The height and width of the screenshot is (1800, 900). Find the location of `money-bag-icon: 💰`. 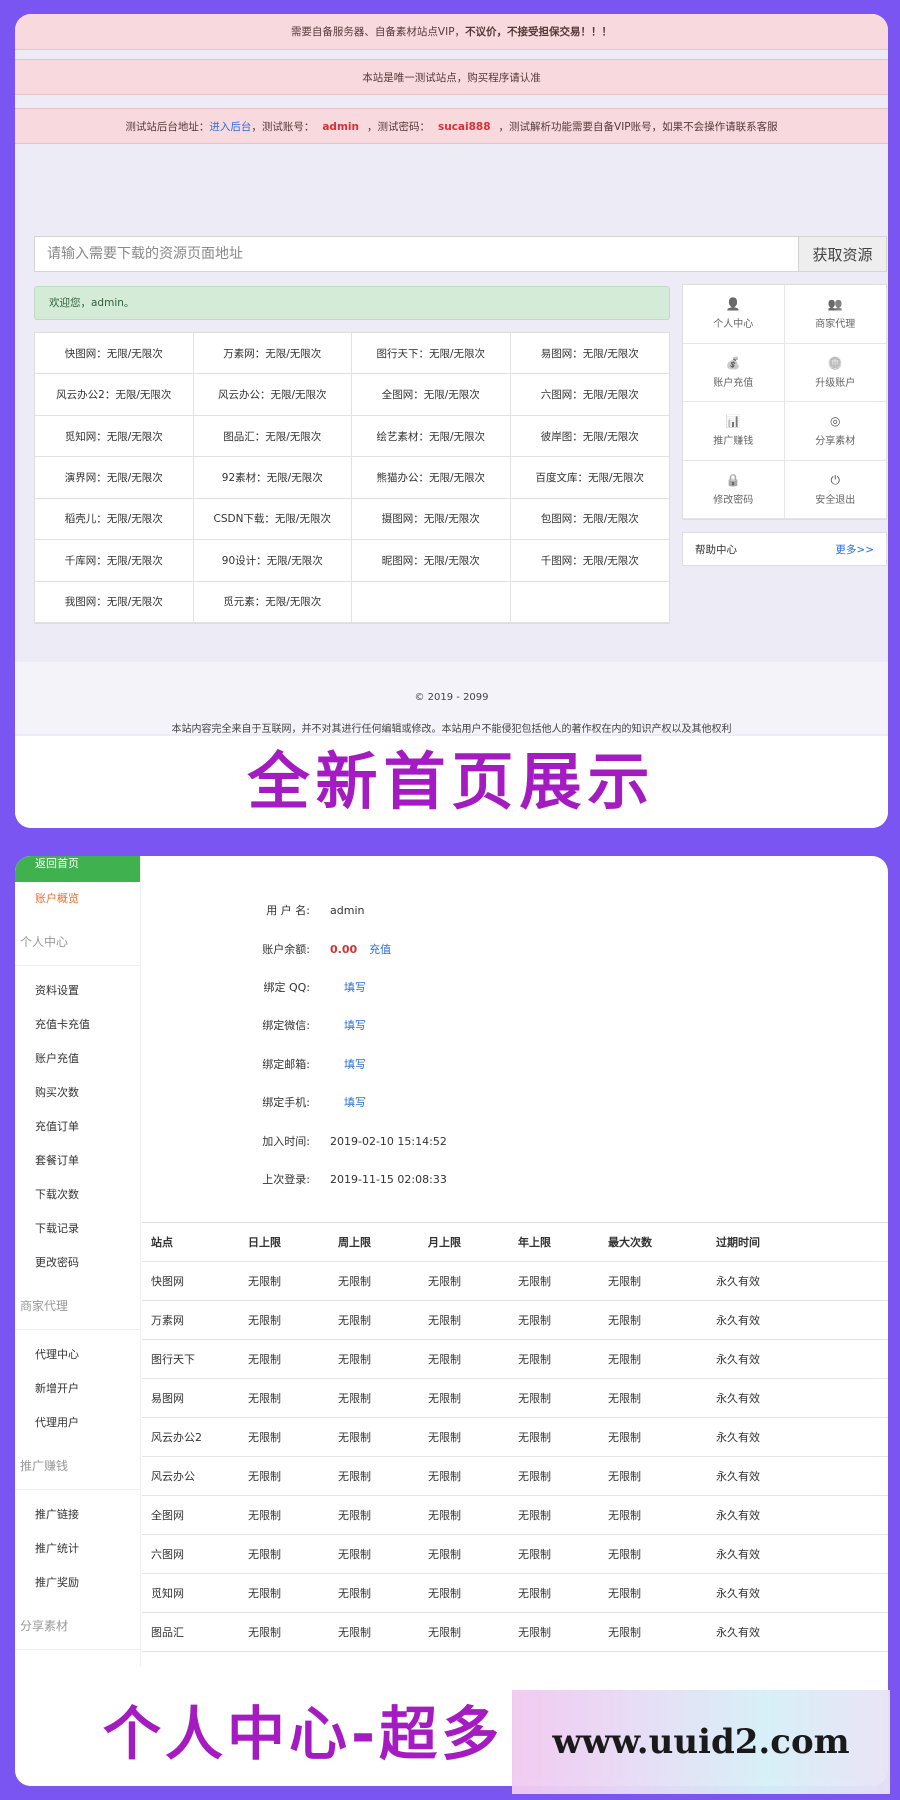

money-bag-icon: 💰 is located at coordinates (733, 362).